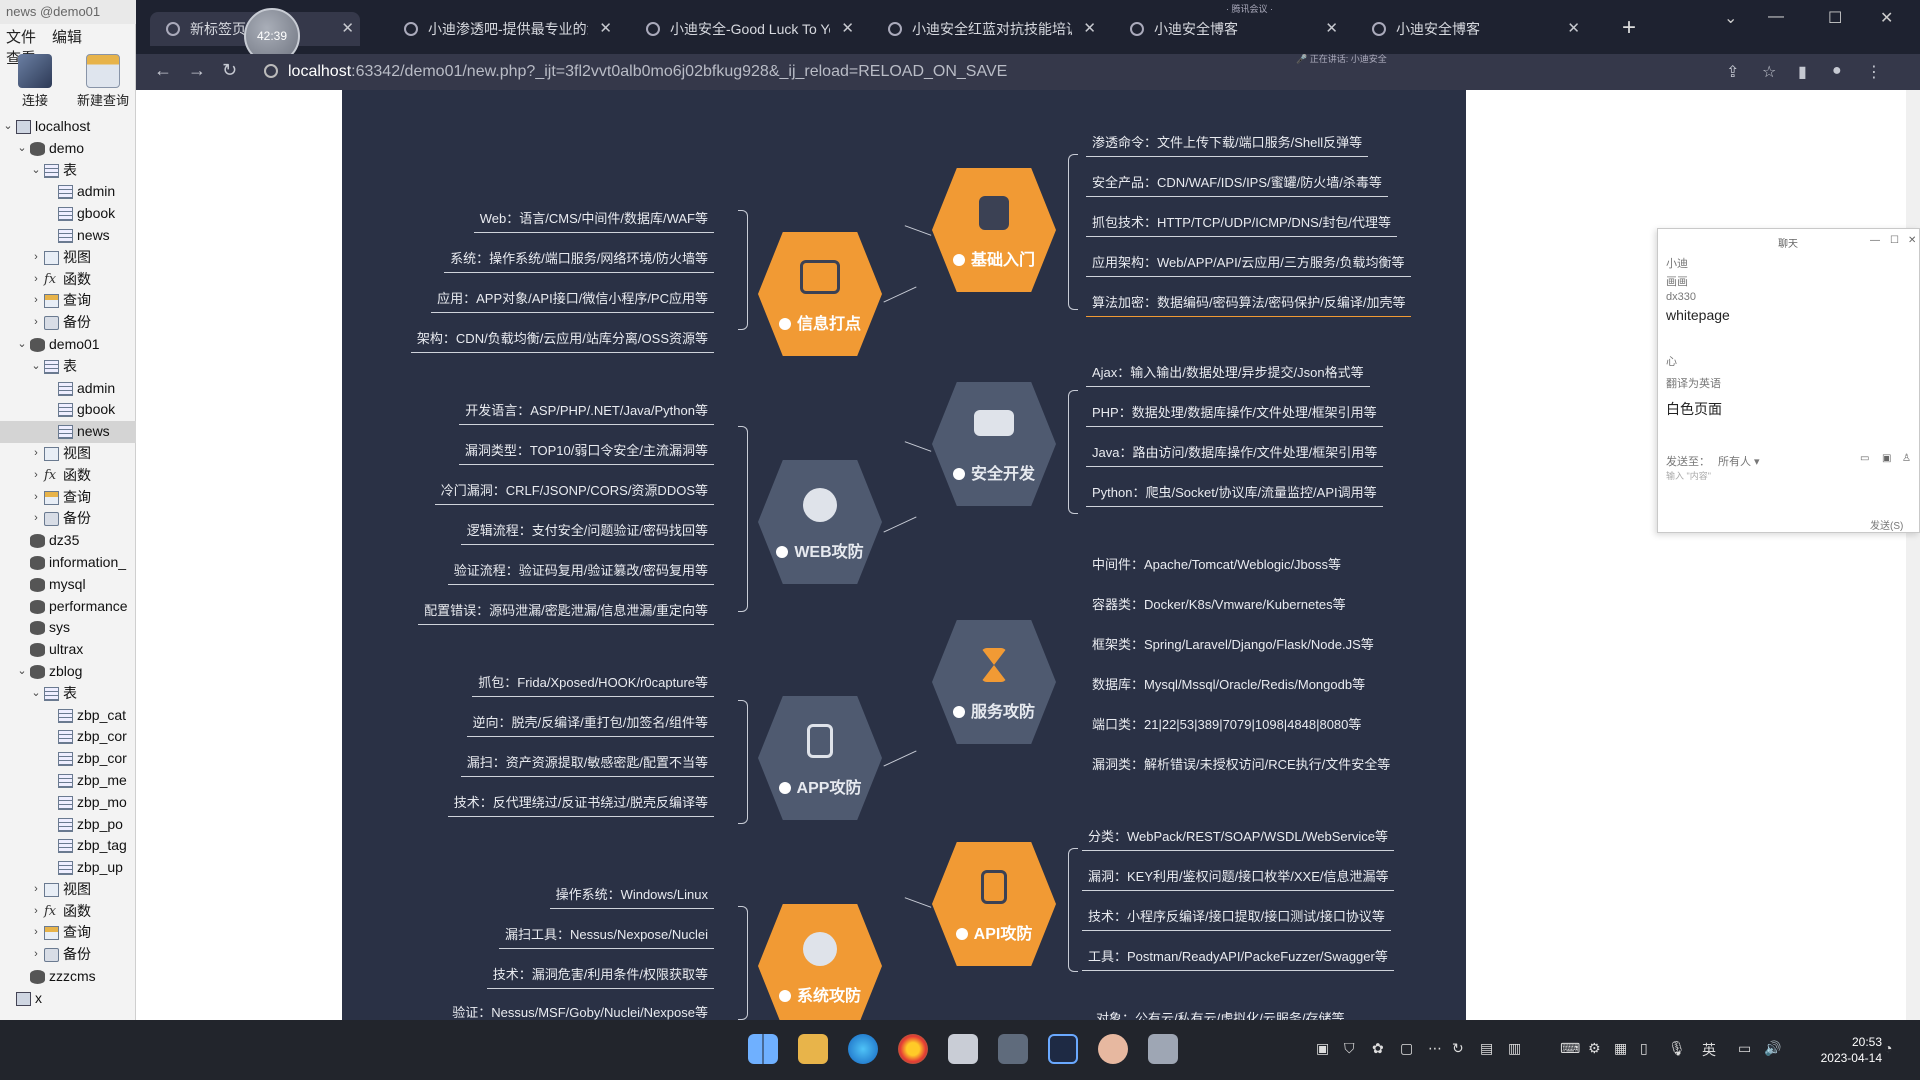  Describe the element at coordinates (68, 628) in the screenshot. I see `tree-item: sys` at that location.